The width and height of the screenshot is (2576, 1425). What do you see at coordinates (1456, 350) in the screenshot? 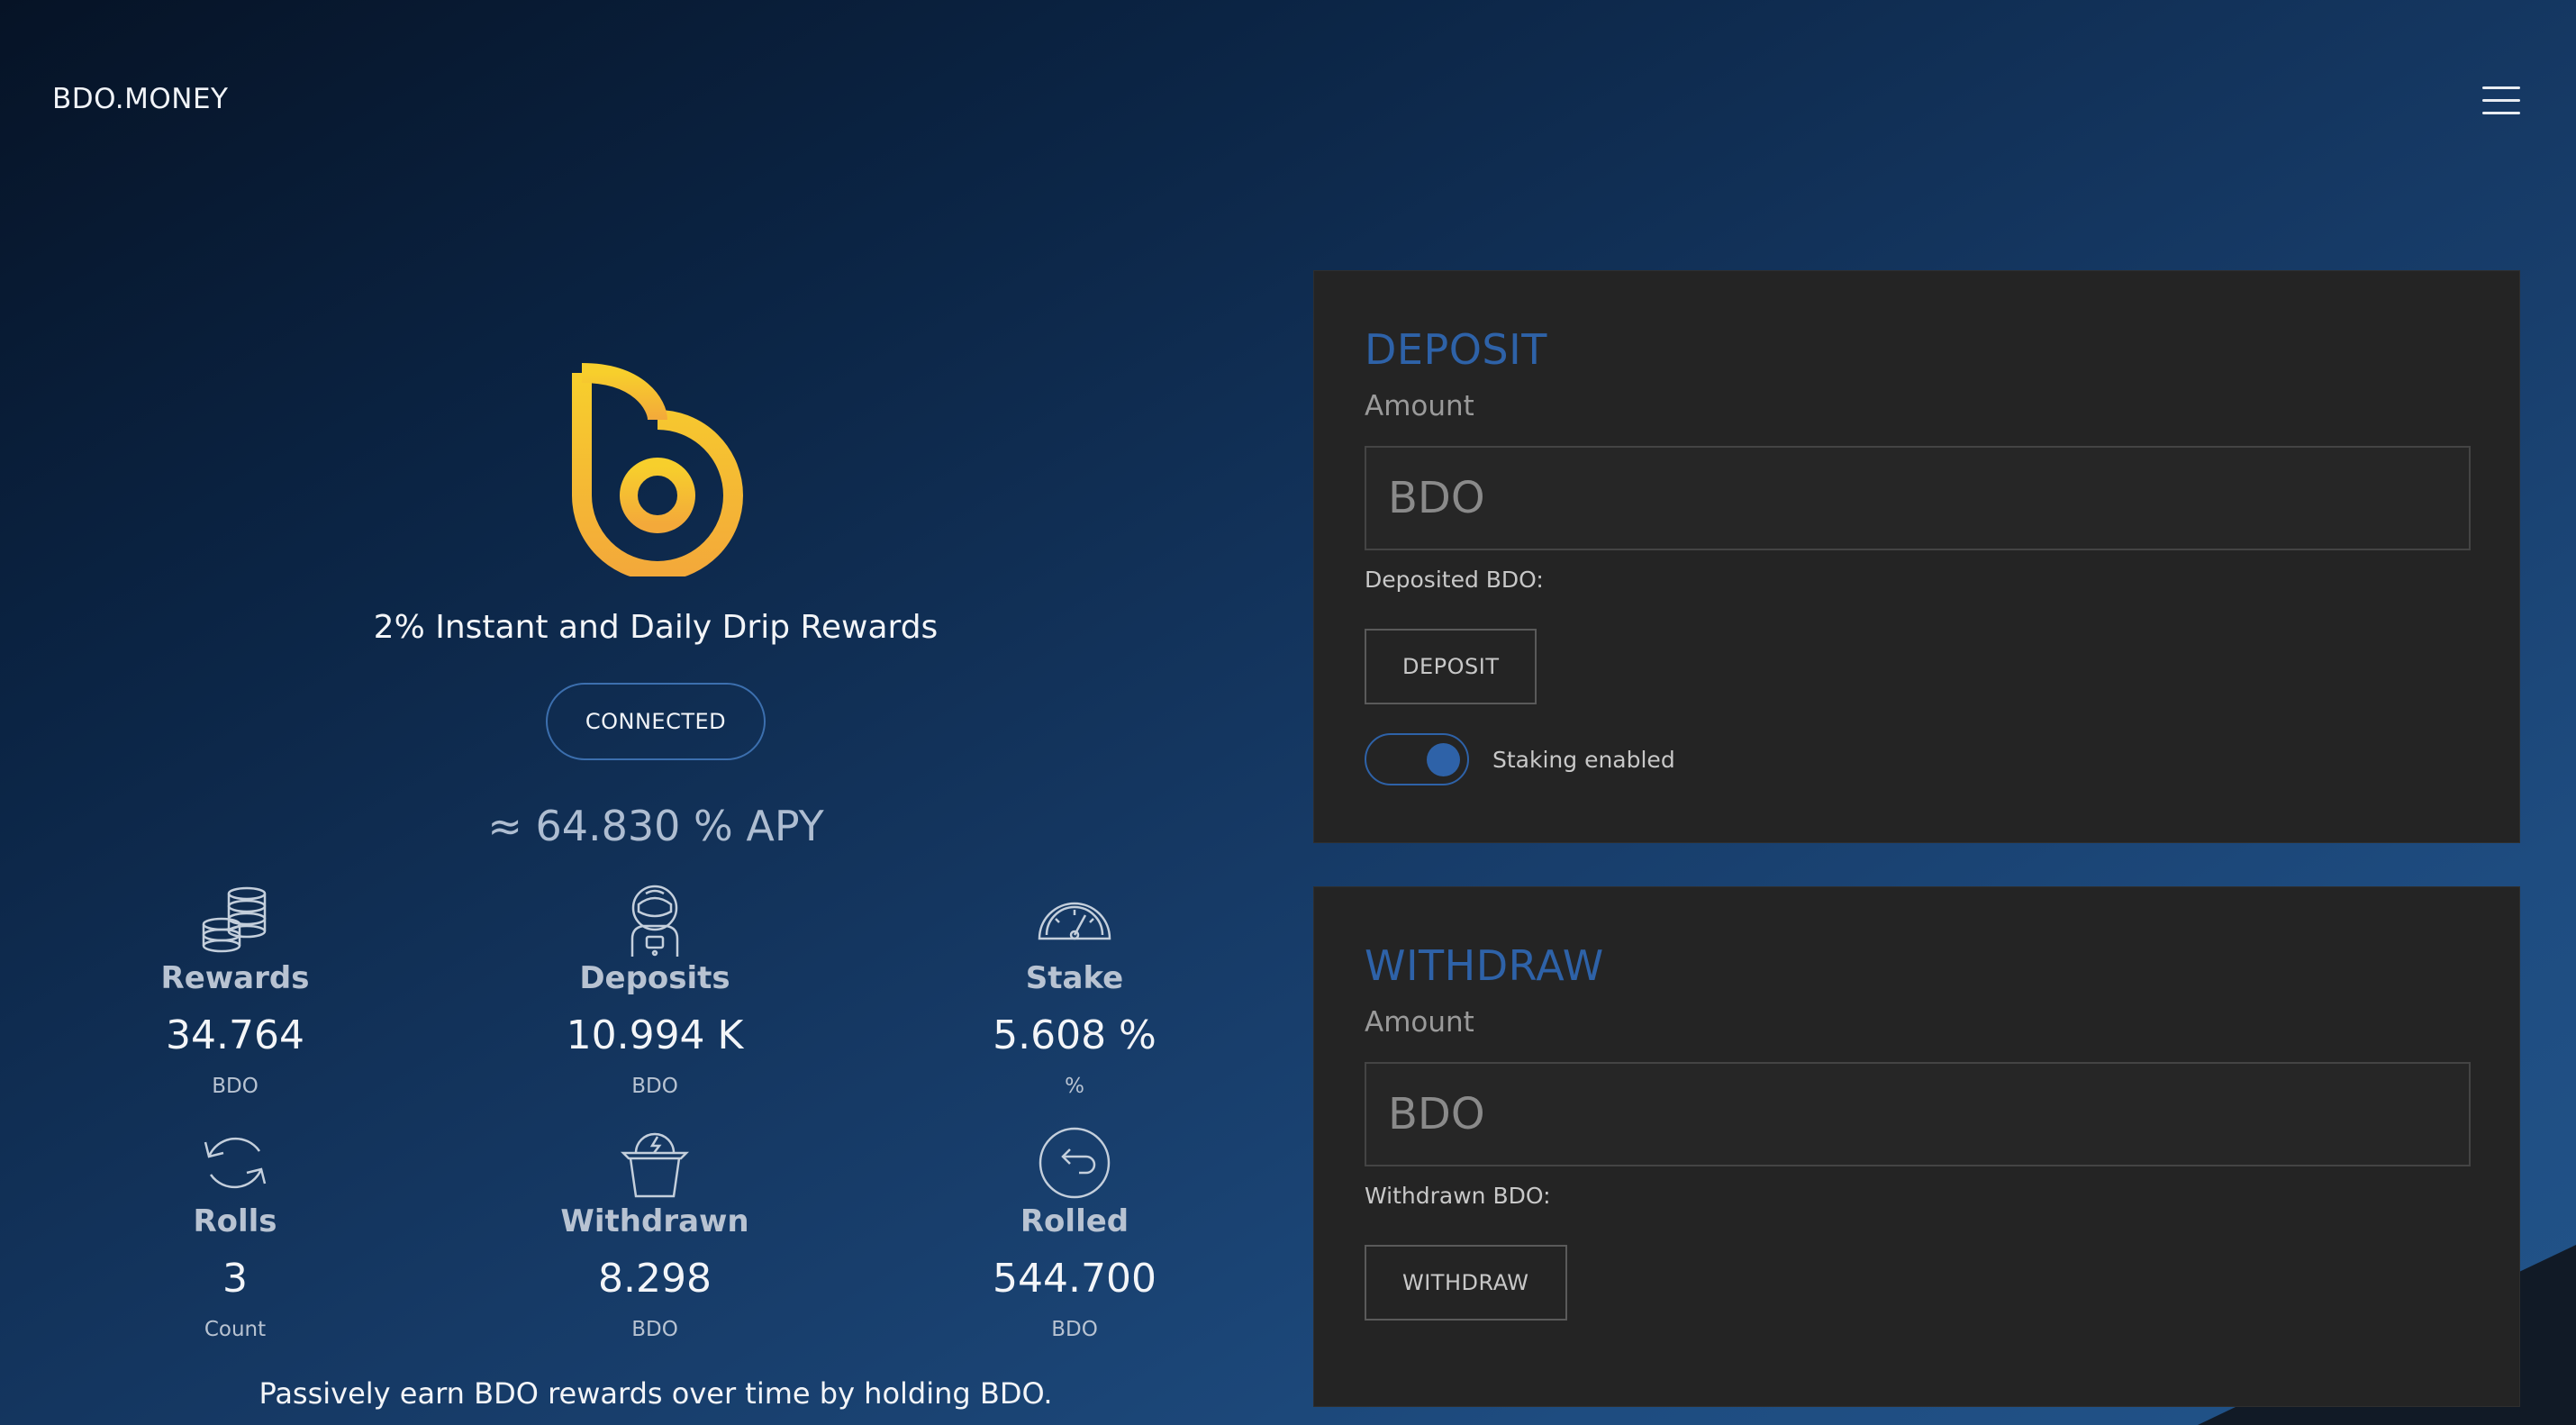
I see `deposit-title: DEPOSIT` at bounding box center [1456, 350].